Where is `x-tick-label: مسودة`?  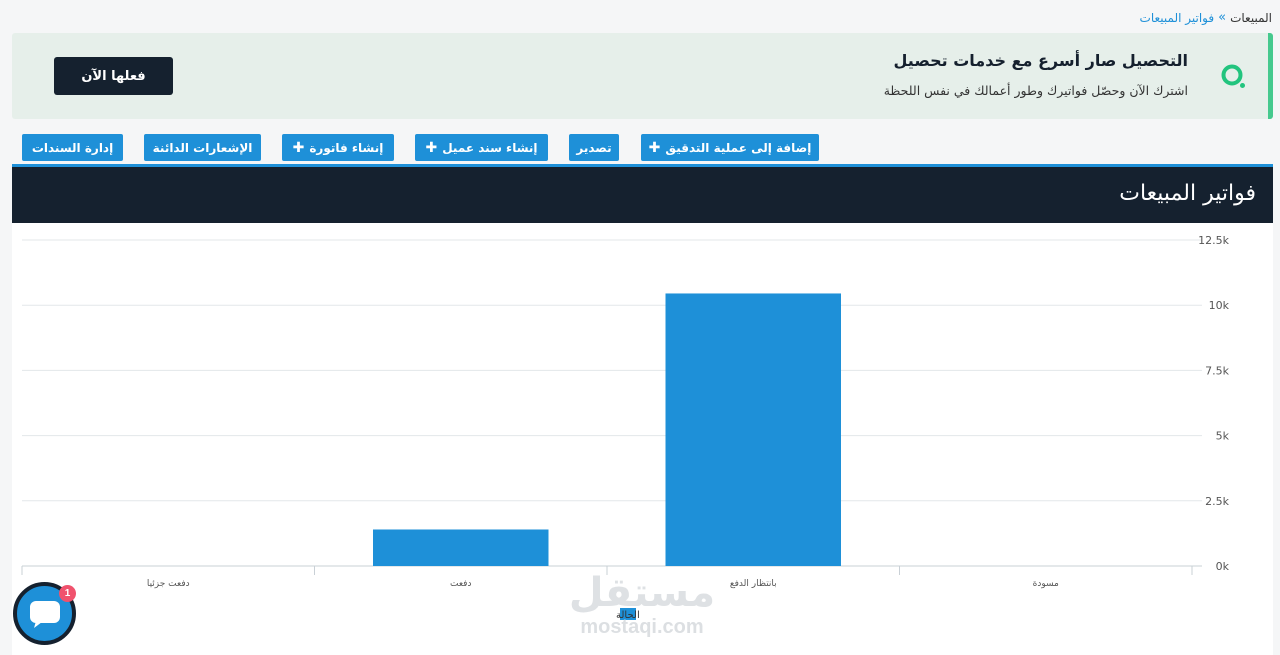
x-tick-label: مسودة is located at coordinates (1046, 584).